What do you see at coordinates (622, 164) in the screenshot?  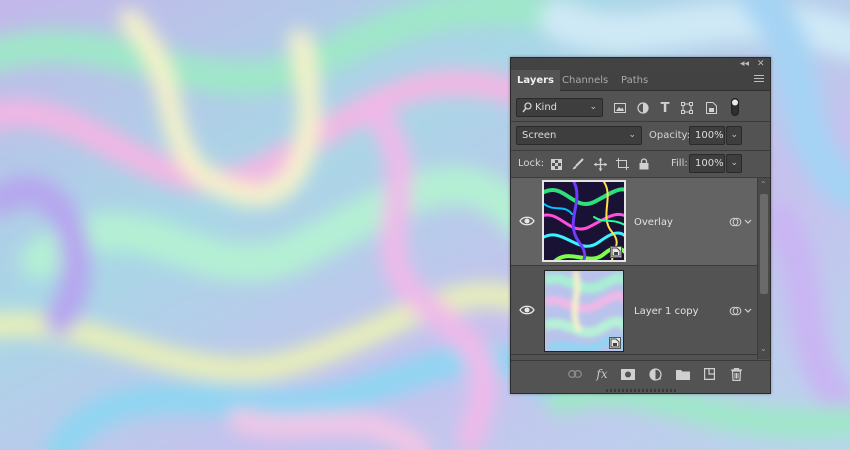 I see `lock-artboard-icon` at bounding box center [622, 164].